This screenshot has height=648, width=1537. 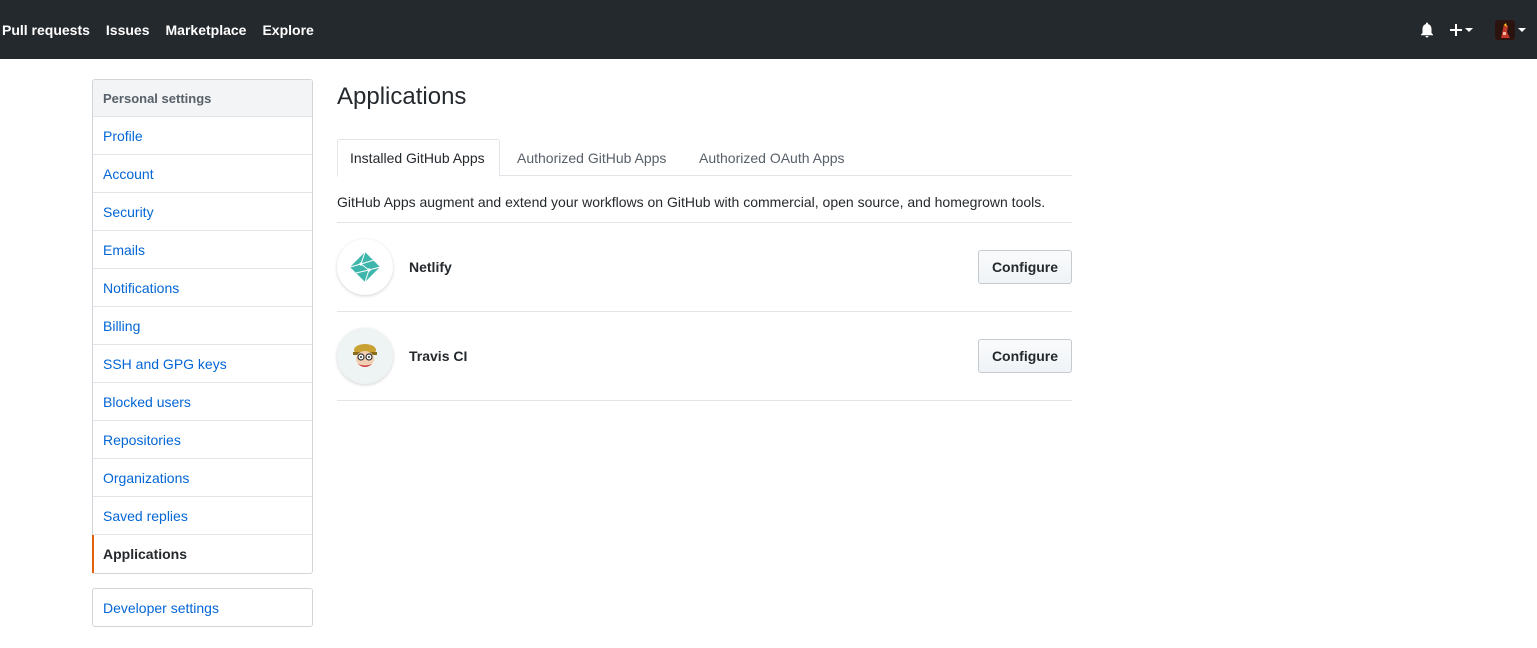 I want to click on sidebar-item-organizations: Organizations, so click(x=202, y=478).